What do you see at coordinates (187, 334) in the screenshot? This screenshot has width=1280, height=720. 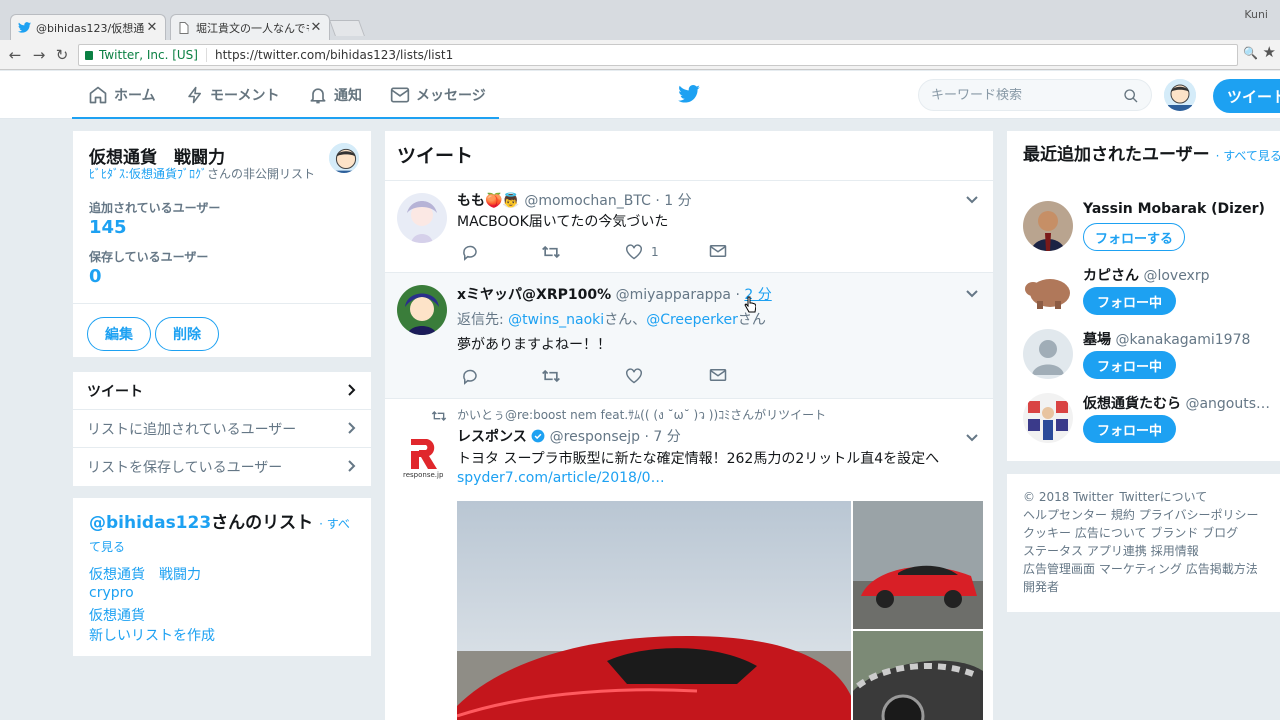 I see `delete-button: 削除` at bounding box center [187, 334].